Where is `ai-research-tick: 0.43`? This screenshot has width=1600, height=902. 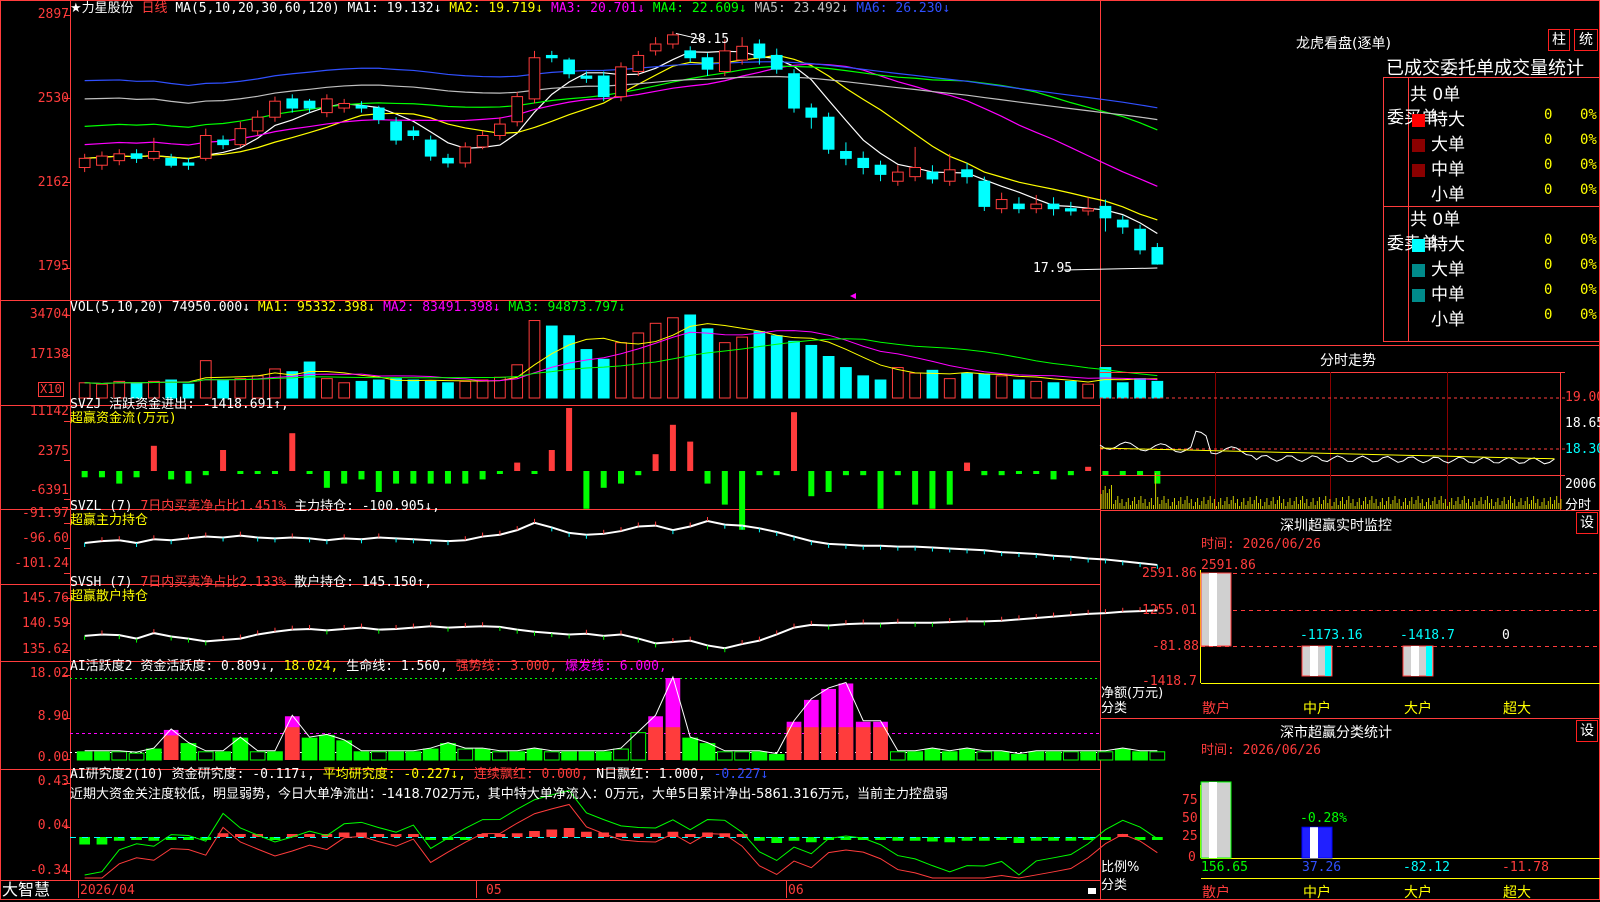
ai-research-tick: 0.43 is located at coordinates (53, 781).